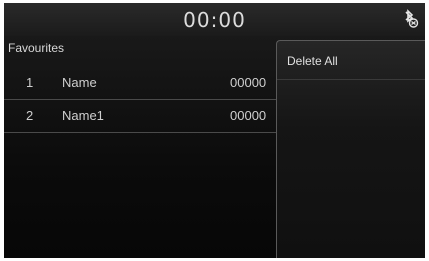 This screenshot has height=261, width=429. I want to click on item-index: 2, so click(30, 115).